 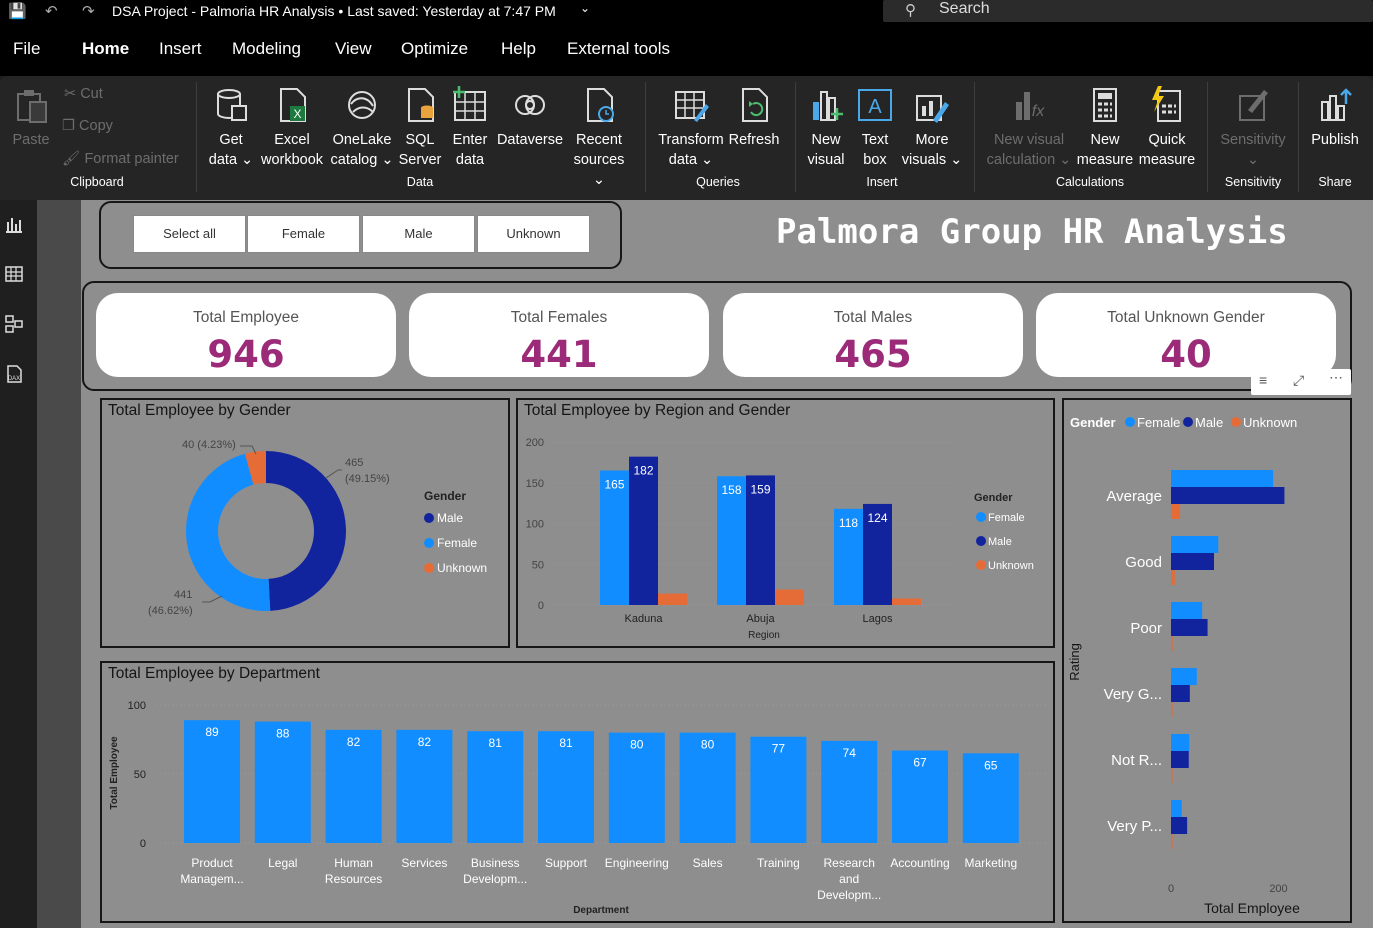 What do you see at coordinates (708, 745) in the screenshot?
I see `data-label: 80` at bounding box center [708, 745].